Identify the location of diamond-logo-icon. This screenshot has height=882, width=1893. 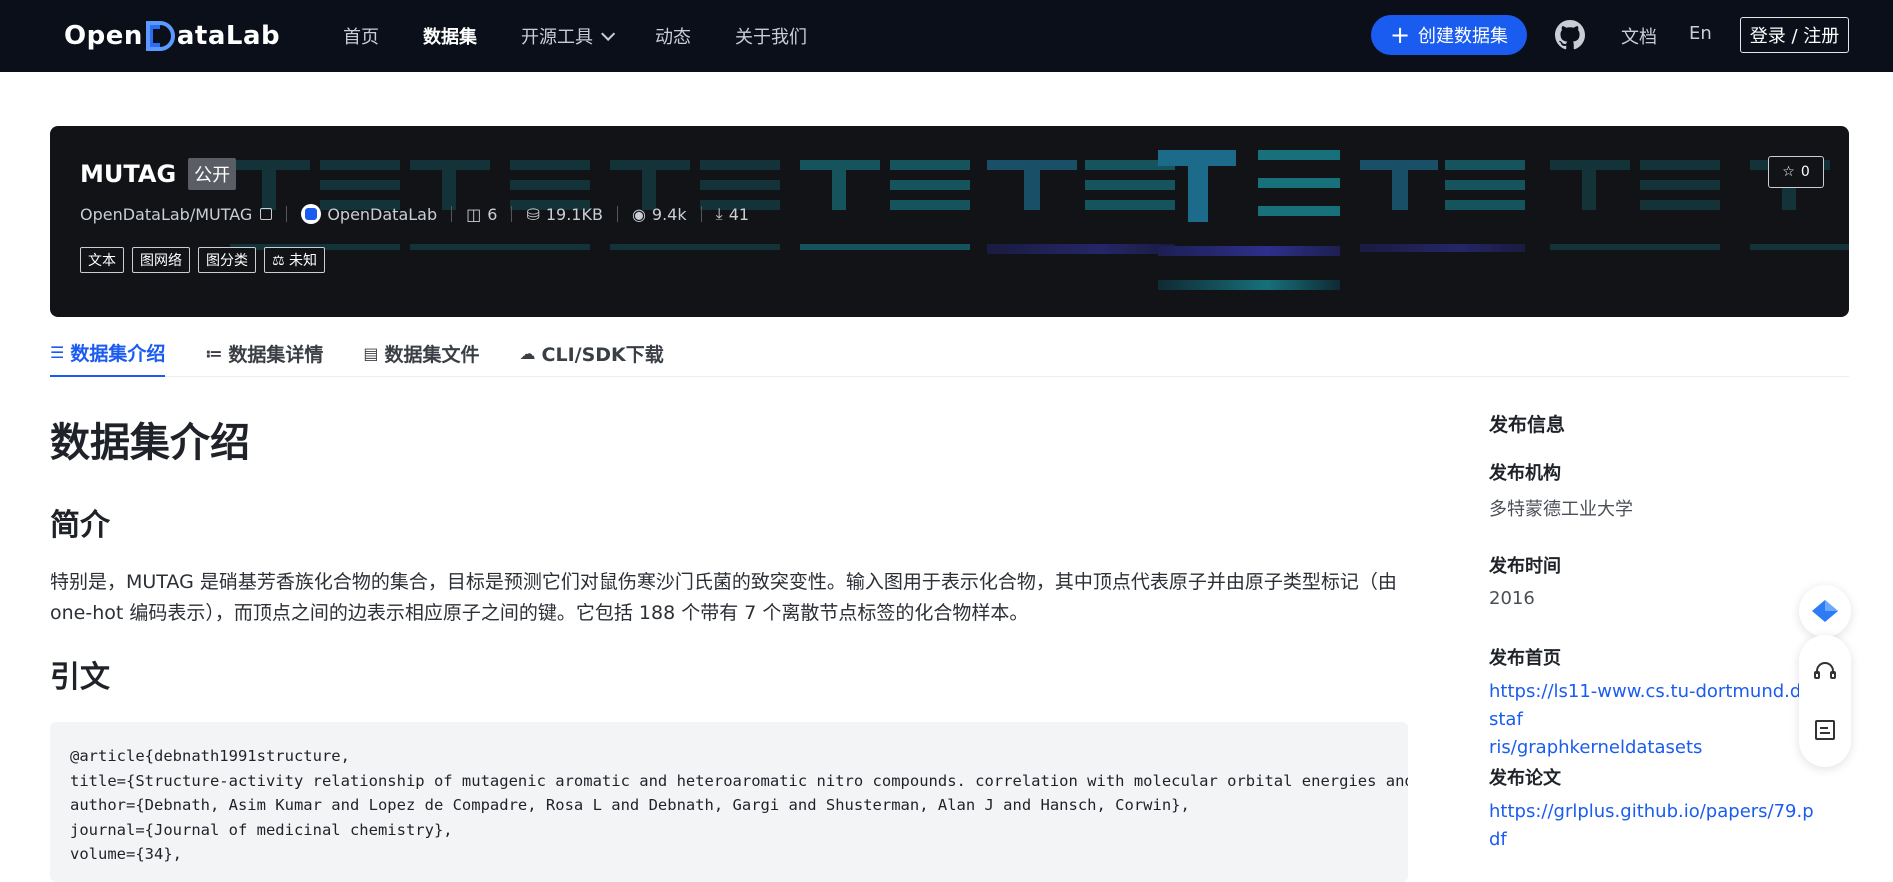
(1825, 611).